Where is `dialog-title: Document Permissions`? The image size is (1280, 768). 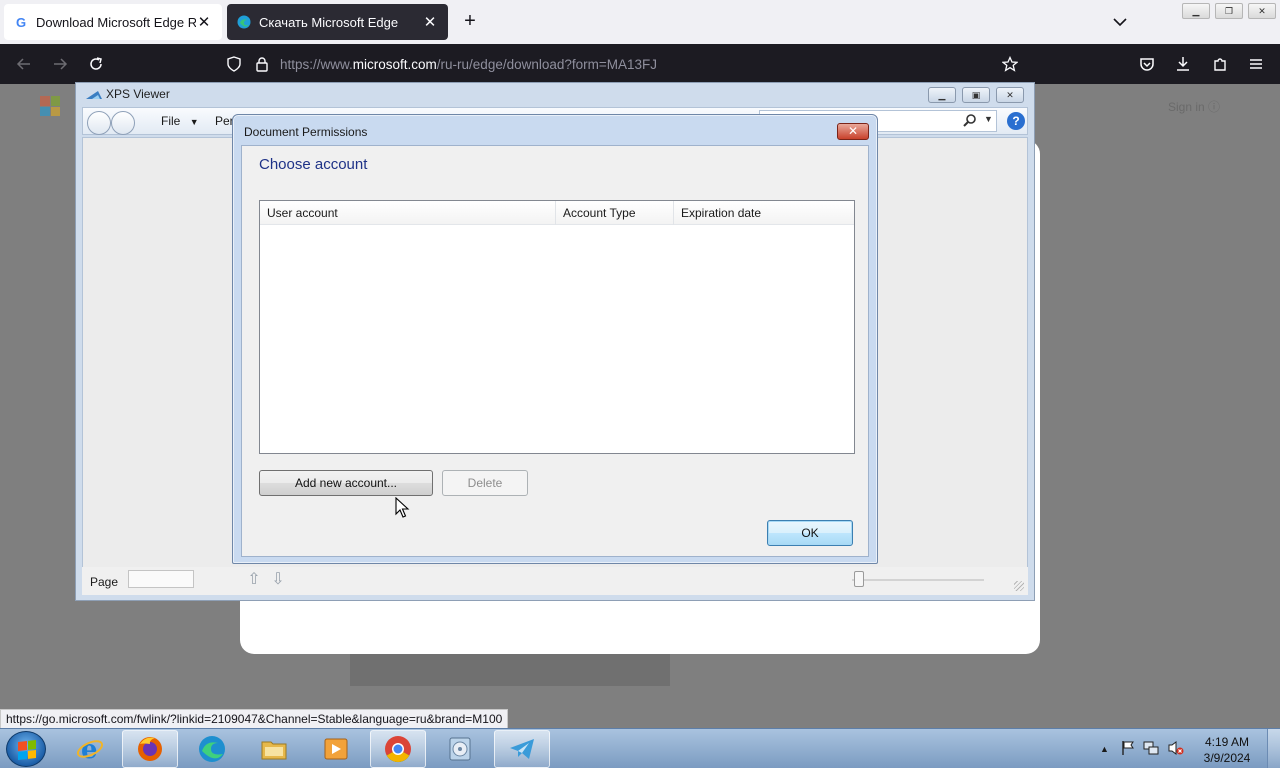
dialog-title: Document Permissions is located at coordinates (306, 132).